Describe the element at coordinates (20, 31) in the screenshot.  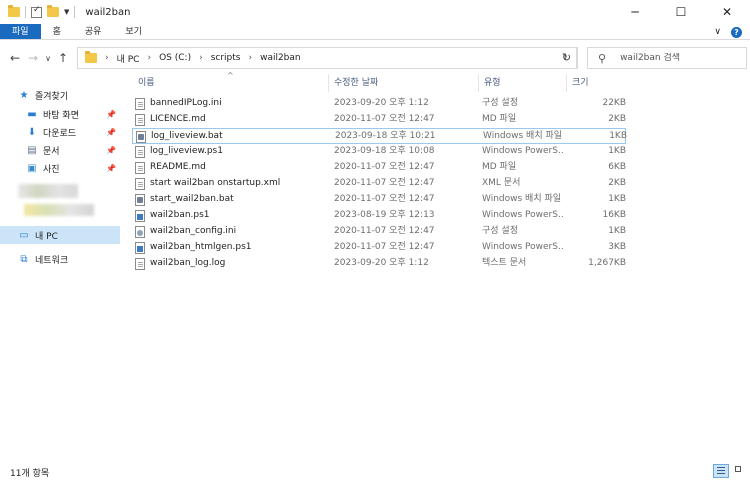
I see `tab-file: 파일` at that location.